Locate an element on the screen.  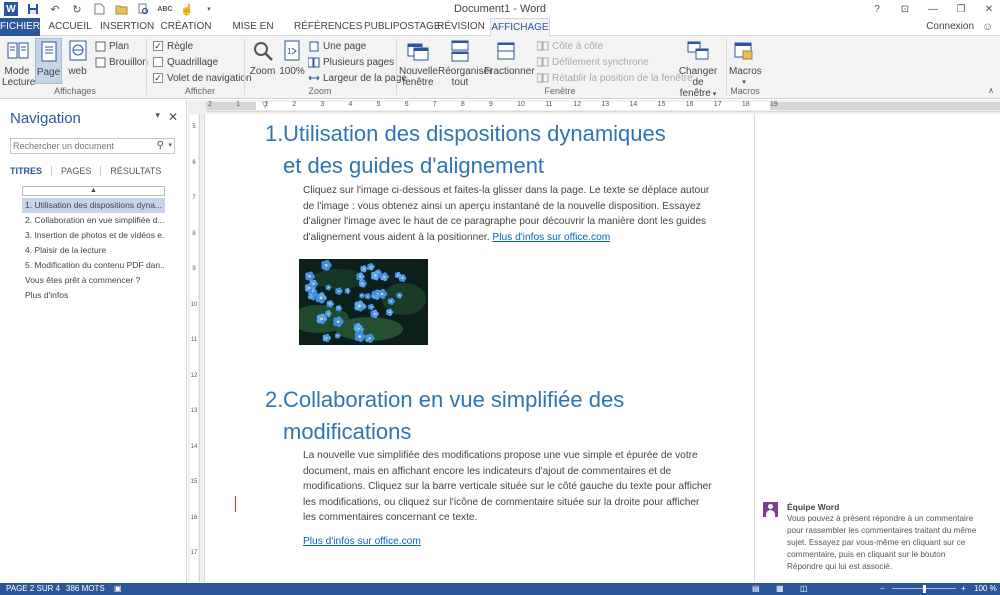
list-item: 4. Plaisir de la lecture is located at coordinates (93, 250).